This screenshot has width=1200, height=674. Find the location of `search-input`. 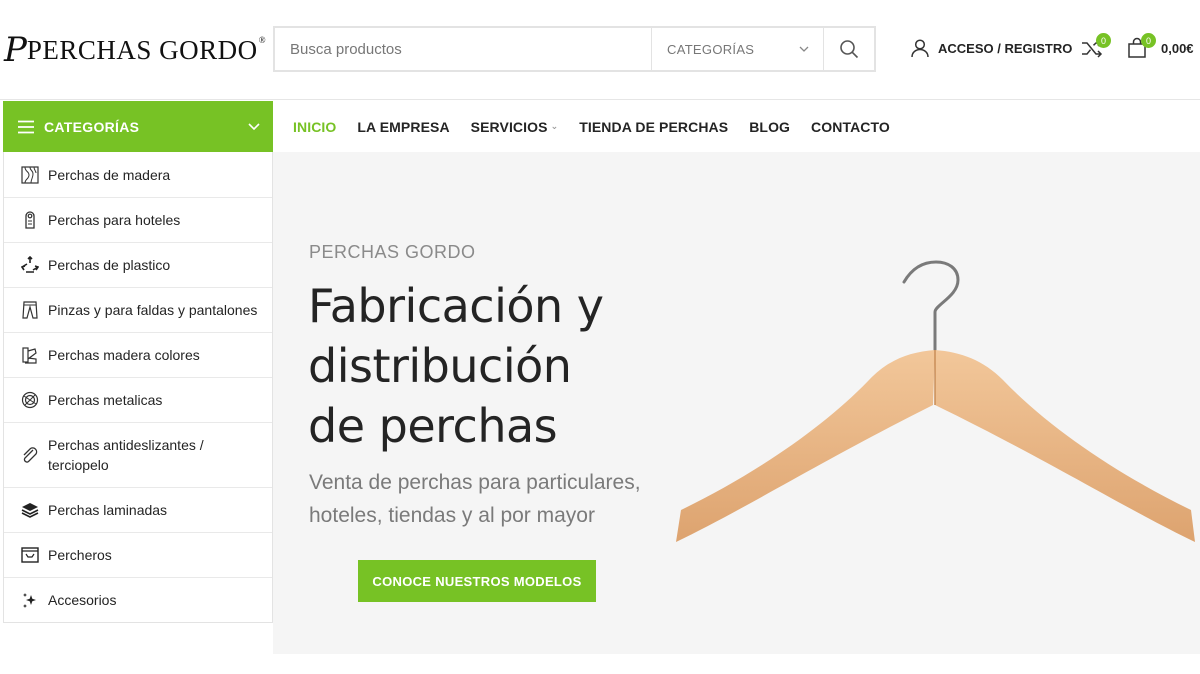

search-input is located at coordinates (463, 49).